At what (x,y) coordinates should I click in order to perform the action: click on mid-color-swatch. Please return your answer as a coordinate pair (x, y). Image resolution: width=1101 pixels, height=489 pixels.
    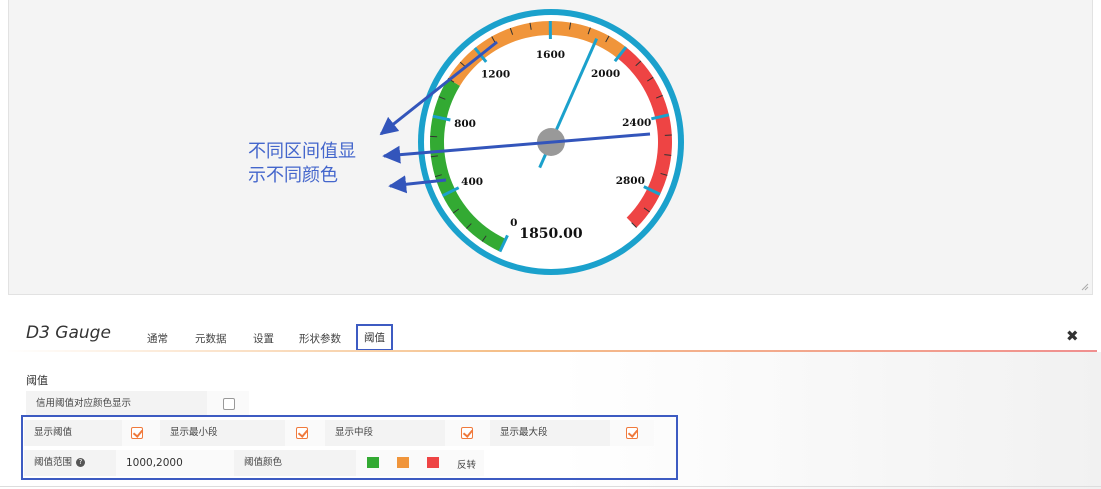
    Looking at the image, I should click on (403, 462).